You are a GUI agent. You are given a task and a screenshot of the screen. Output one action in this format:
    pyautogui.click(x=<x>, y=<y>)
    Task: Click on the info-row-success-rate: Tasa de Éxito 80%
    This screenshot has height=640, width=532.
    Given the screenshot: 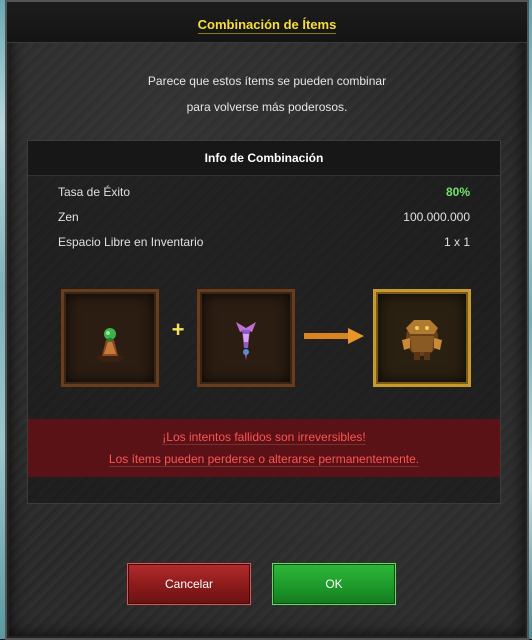 What is the action you would take?
    pyautogui.click(x=264, y=195)
    